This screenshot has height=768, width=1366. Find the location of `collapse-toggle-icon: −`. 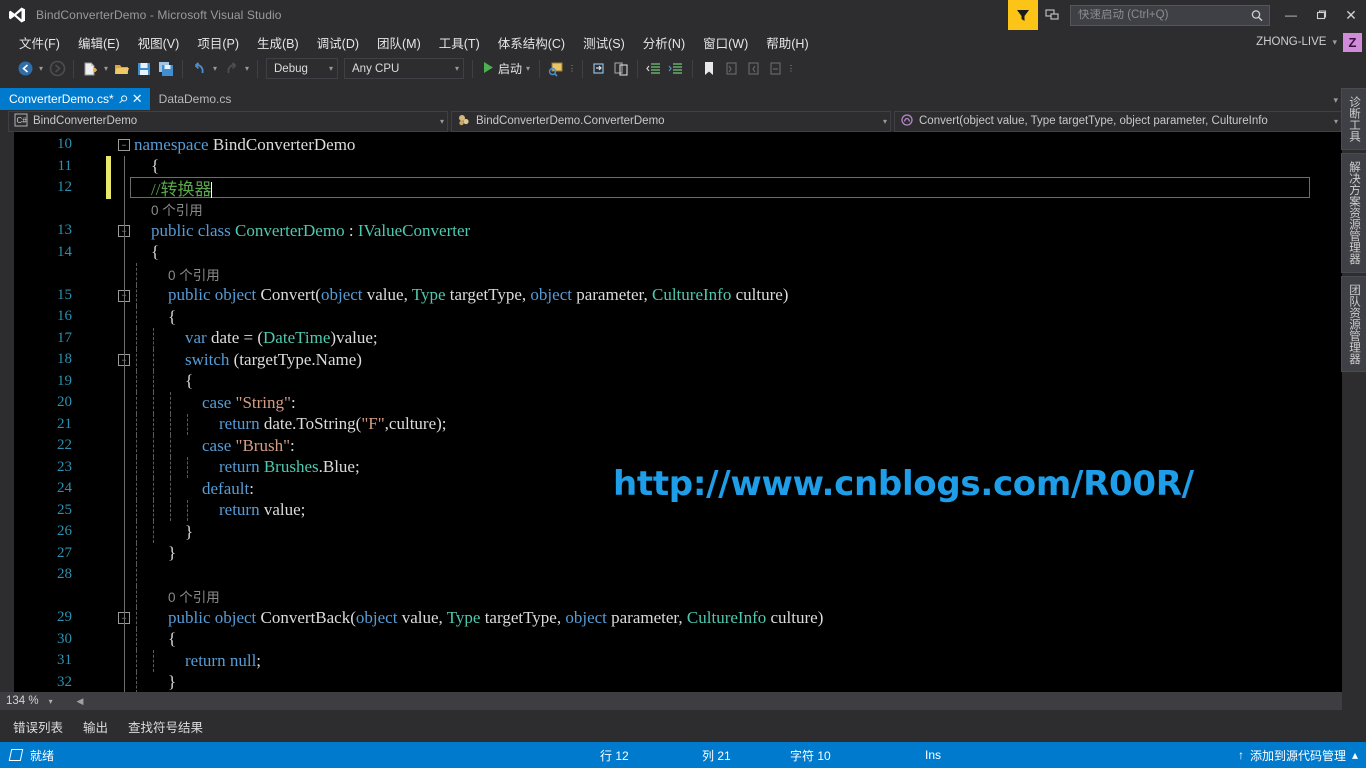

collapse-toggle-icon: − is located at coordinates (124, 145).